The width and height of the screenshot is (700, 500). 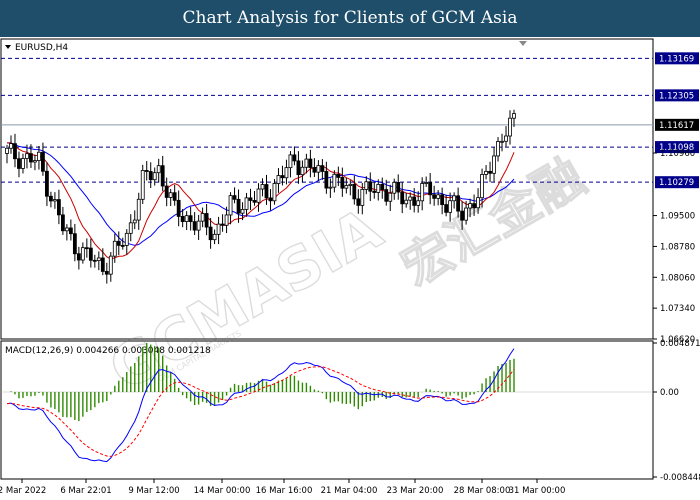 What do you see at coordinates (537, 491) in the screenshot?
I see `time-axis-label: 31 Mar 00:00` at bounding box center [537, 491].